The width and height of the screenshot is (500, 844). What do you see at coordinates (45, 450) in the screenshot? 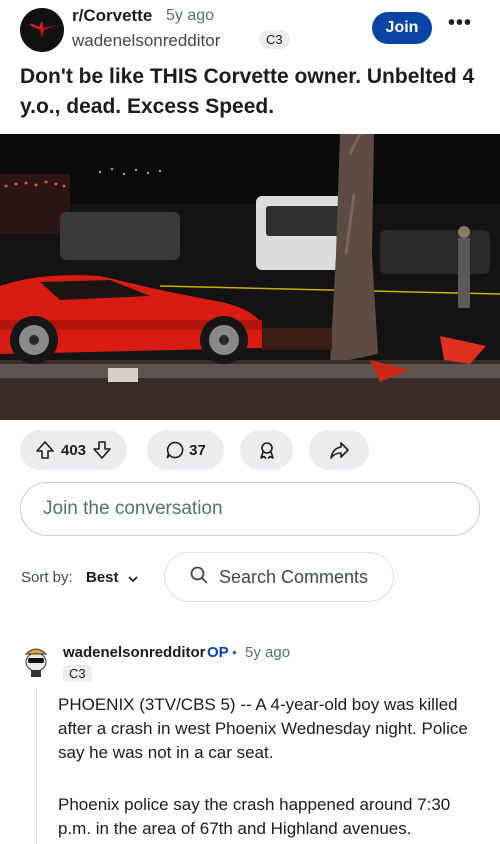
I see `upvote-icon` at bounding box center [45, 450].